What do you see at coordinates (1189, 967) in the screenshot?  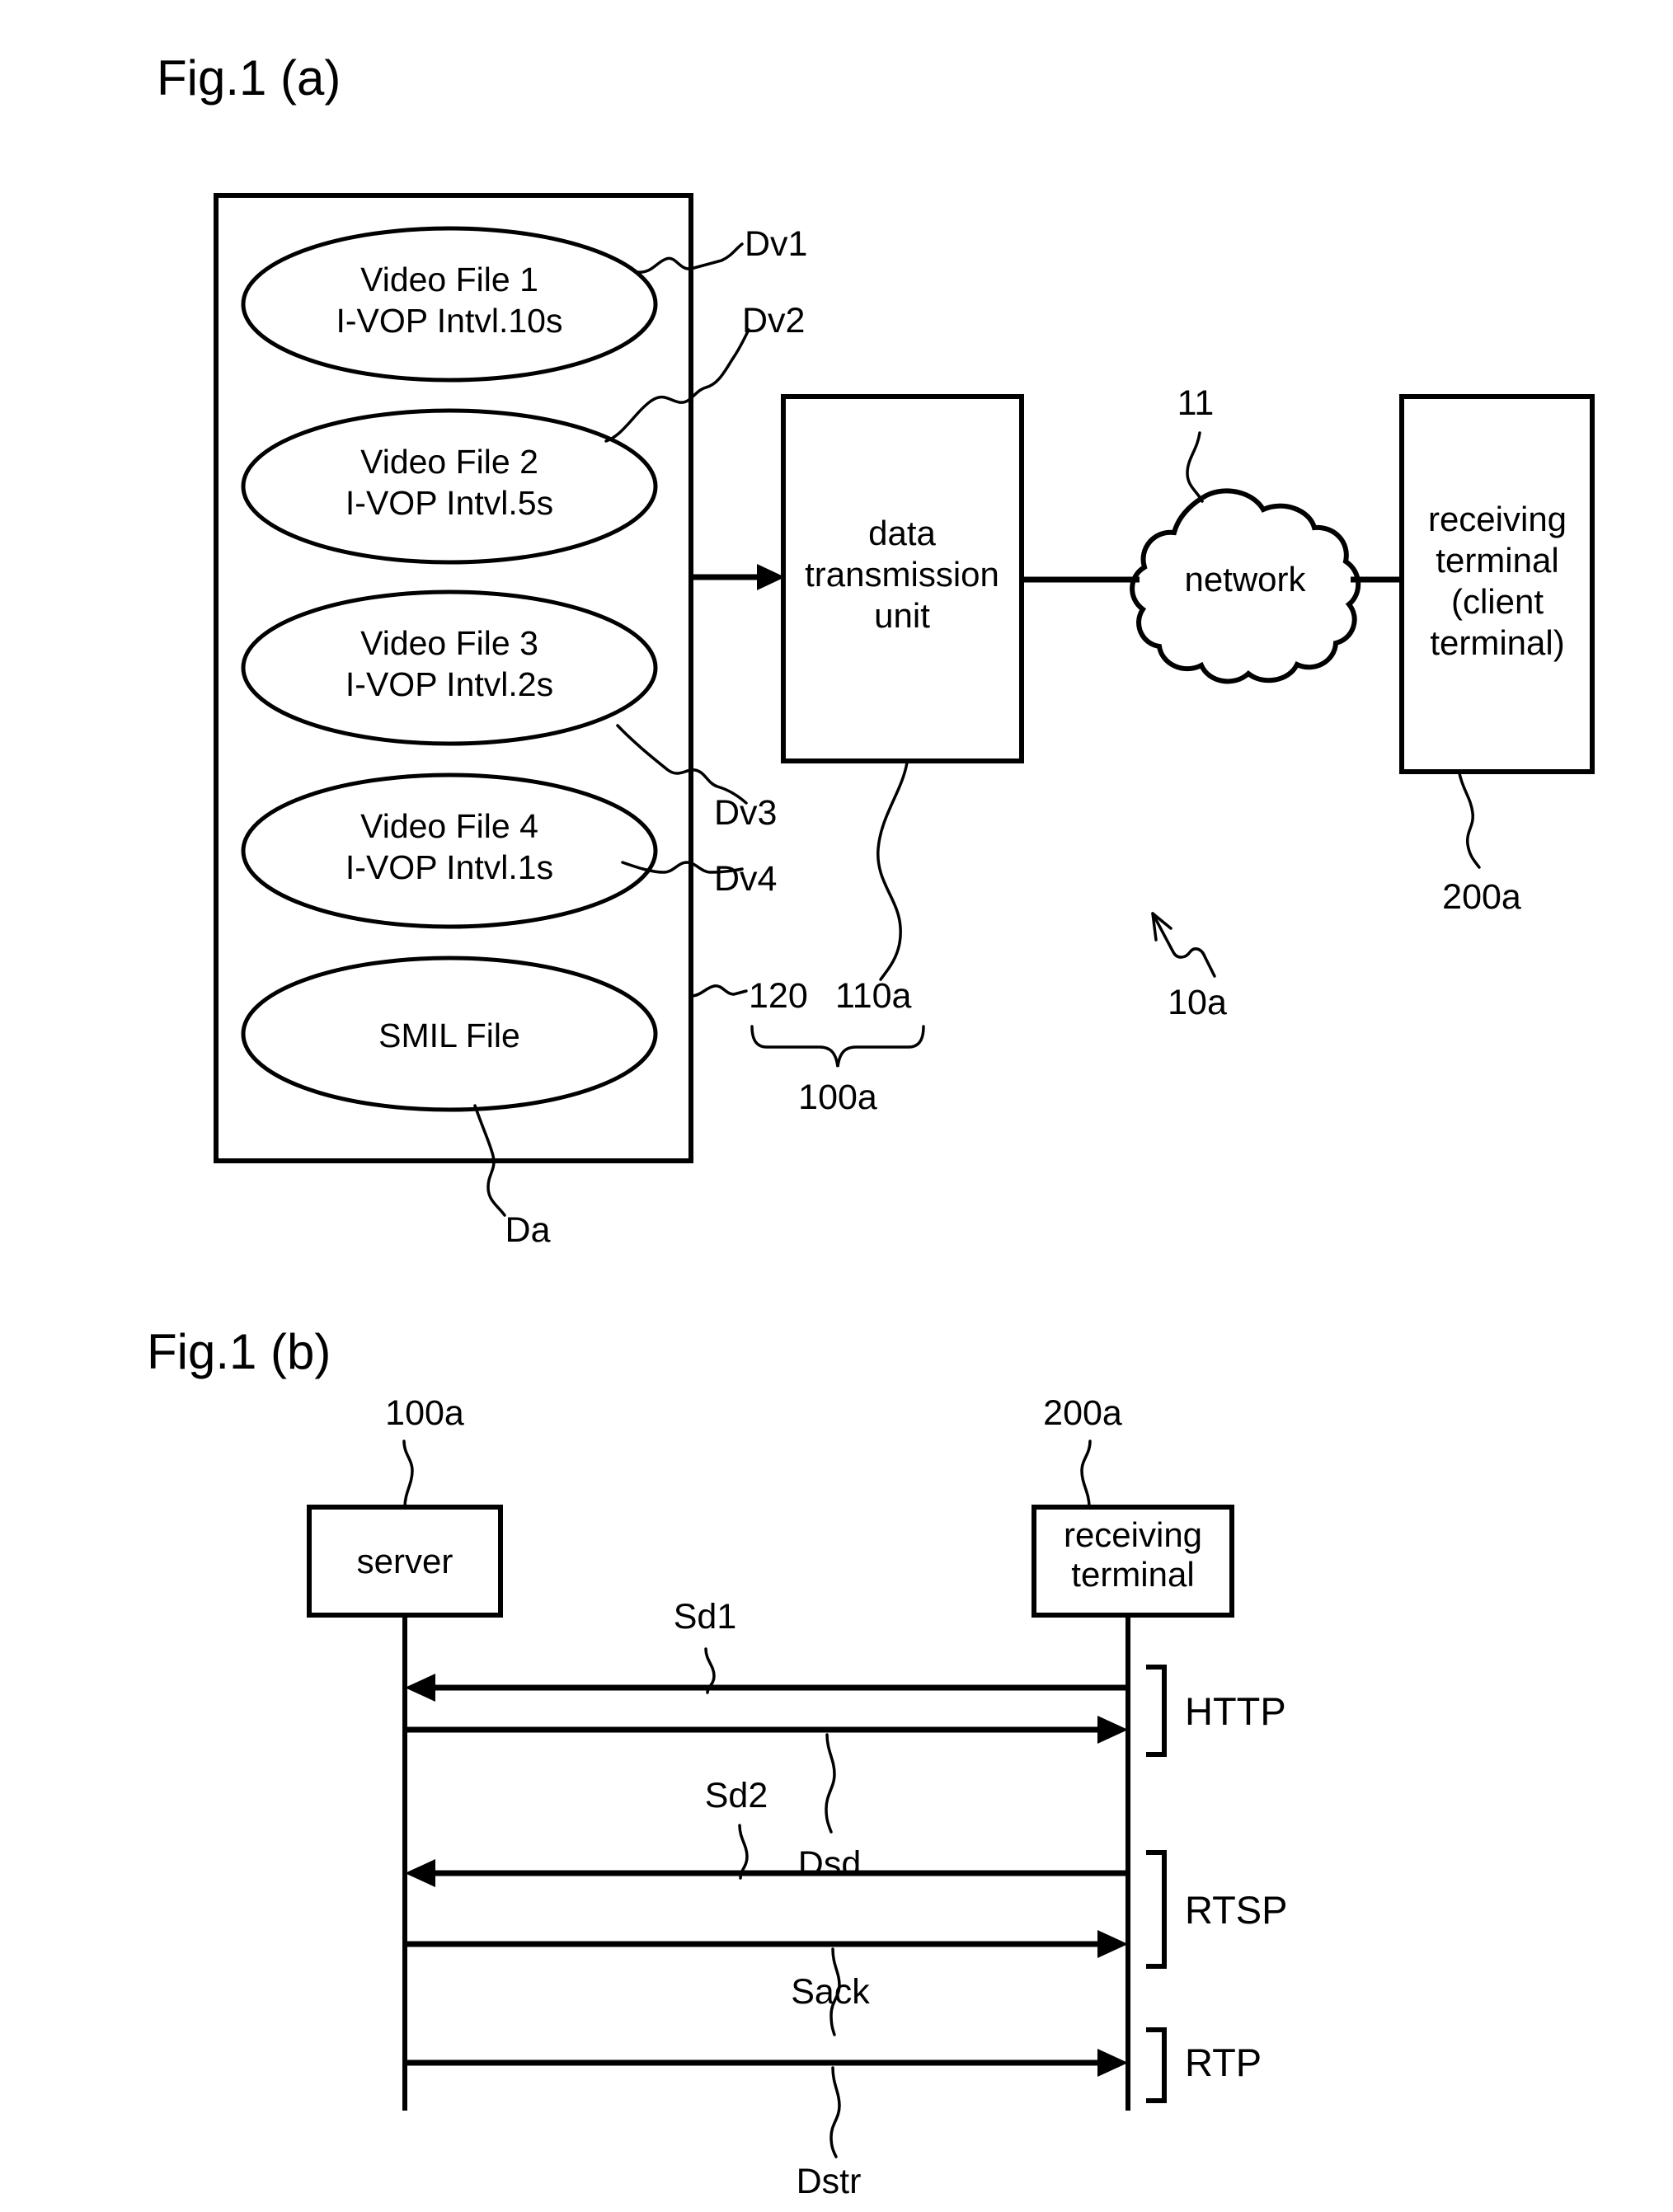 I see `ref-10a-pointer-group: 10a` at bounding box center [1189, 967].